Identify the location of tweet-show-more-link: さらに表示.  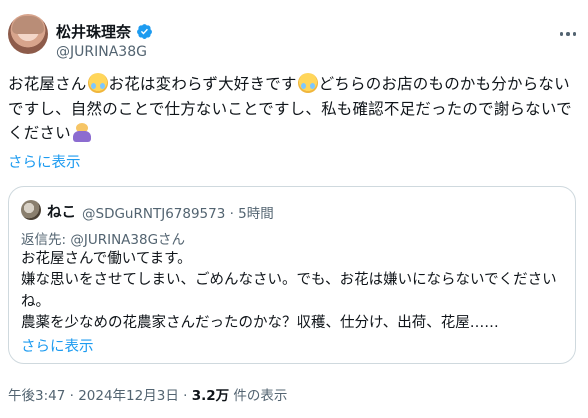
(44, 161).